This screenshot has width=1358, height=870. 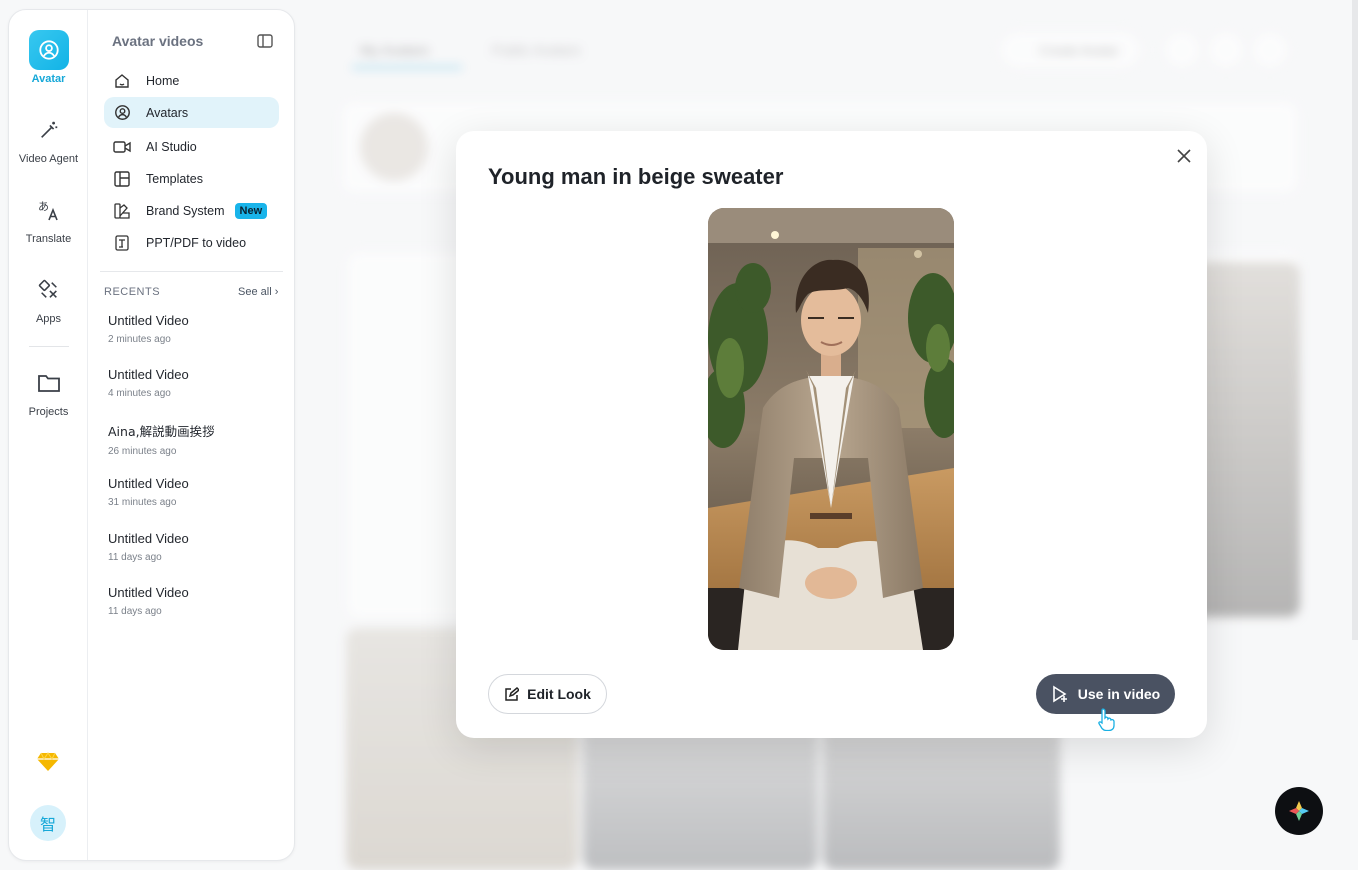 I want to click on edit-icon, so click(x=512, y=693).